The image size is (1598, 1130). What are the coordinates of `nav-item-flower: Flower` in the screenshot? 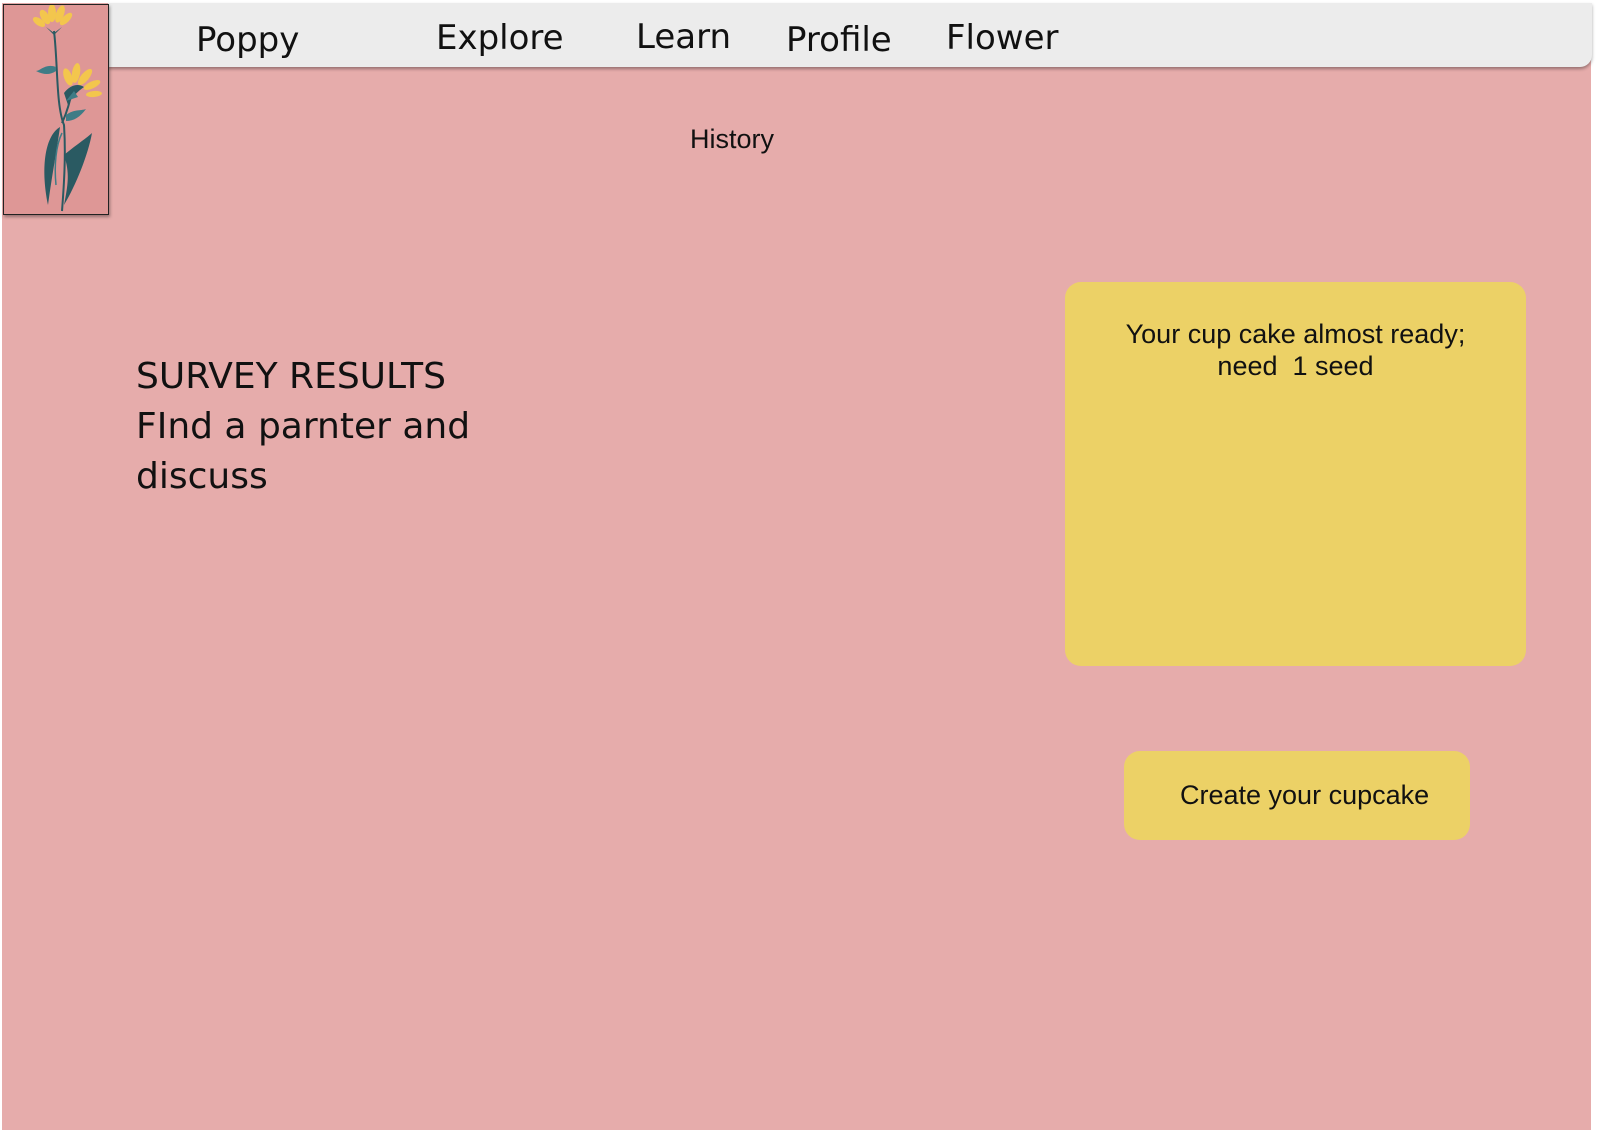 It's located at (1002, 38).